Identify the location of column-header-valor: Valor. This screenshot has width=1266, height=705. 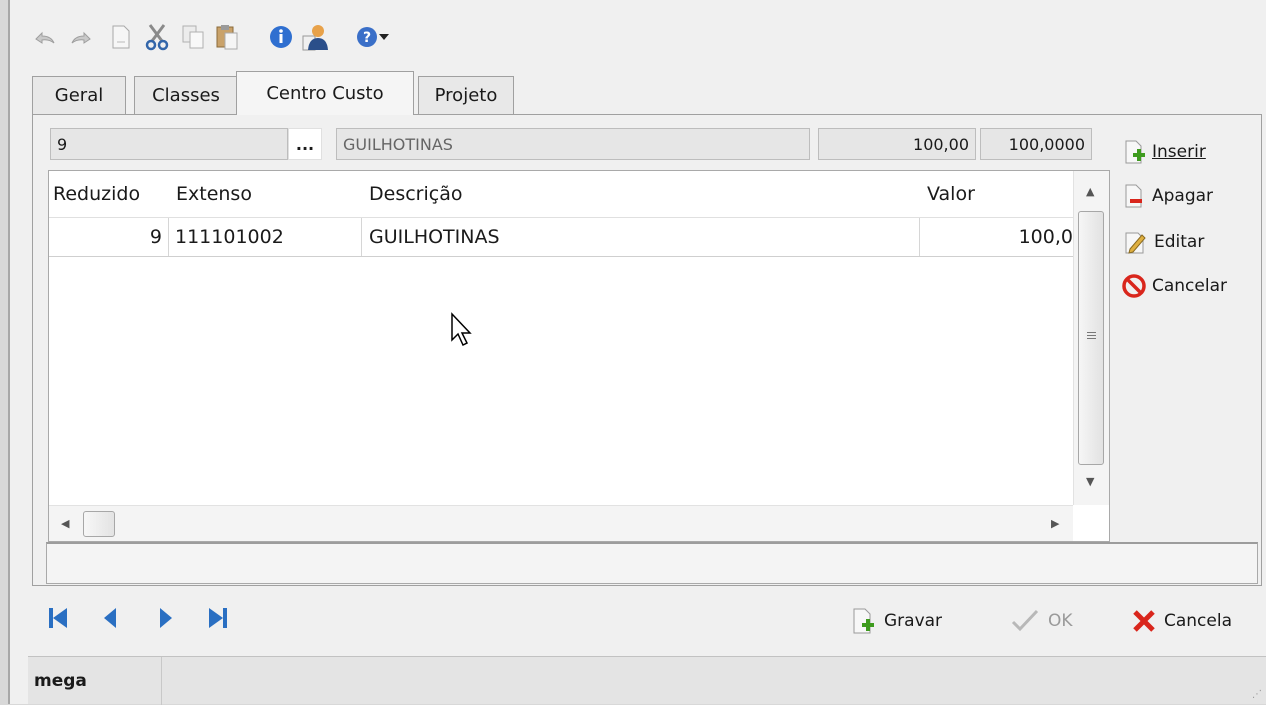
(951, 194).